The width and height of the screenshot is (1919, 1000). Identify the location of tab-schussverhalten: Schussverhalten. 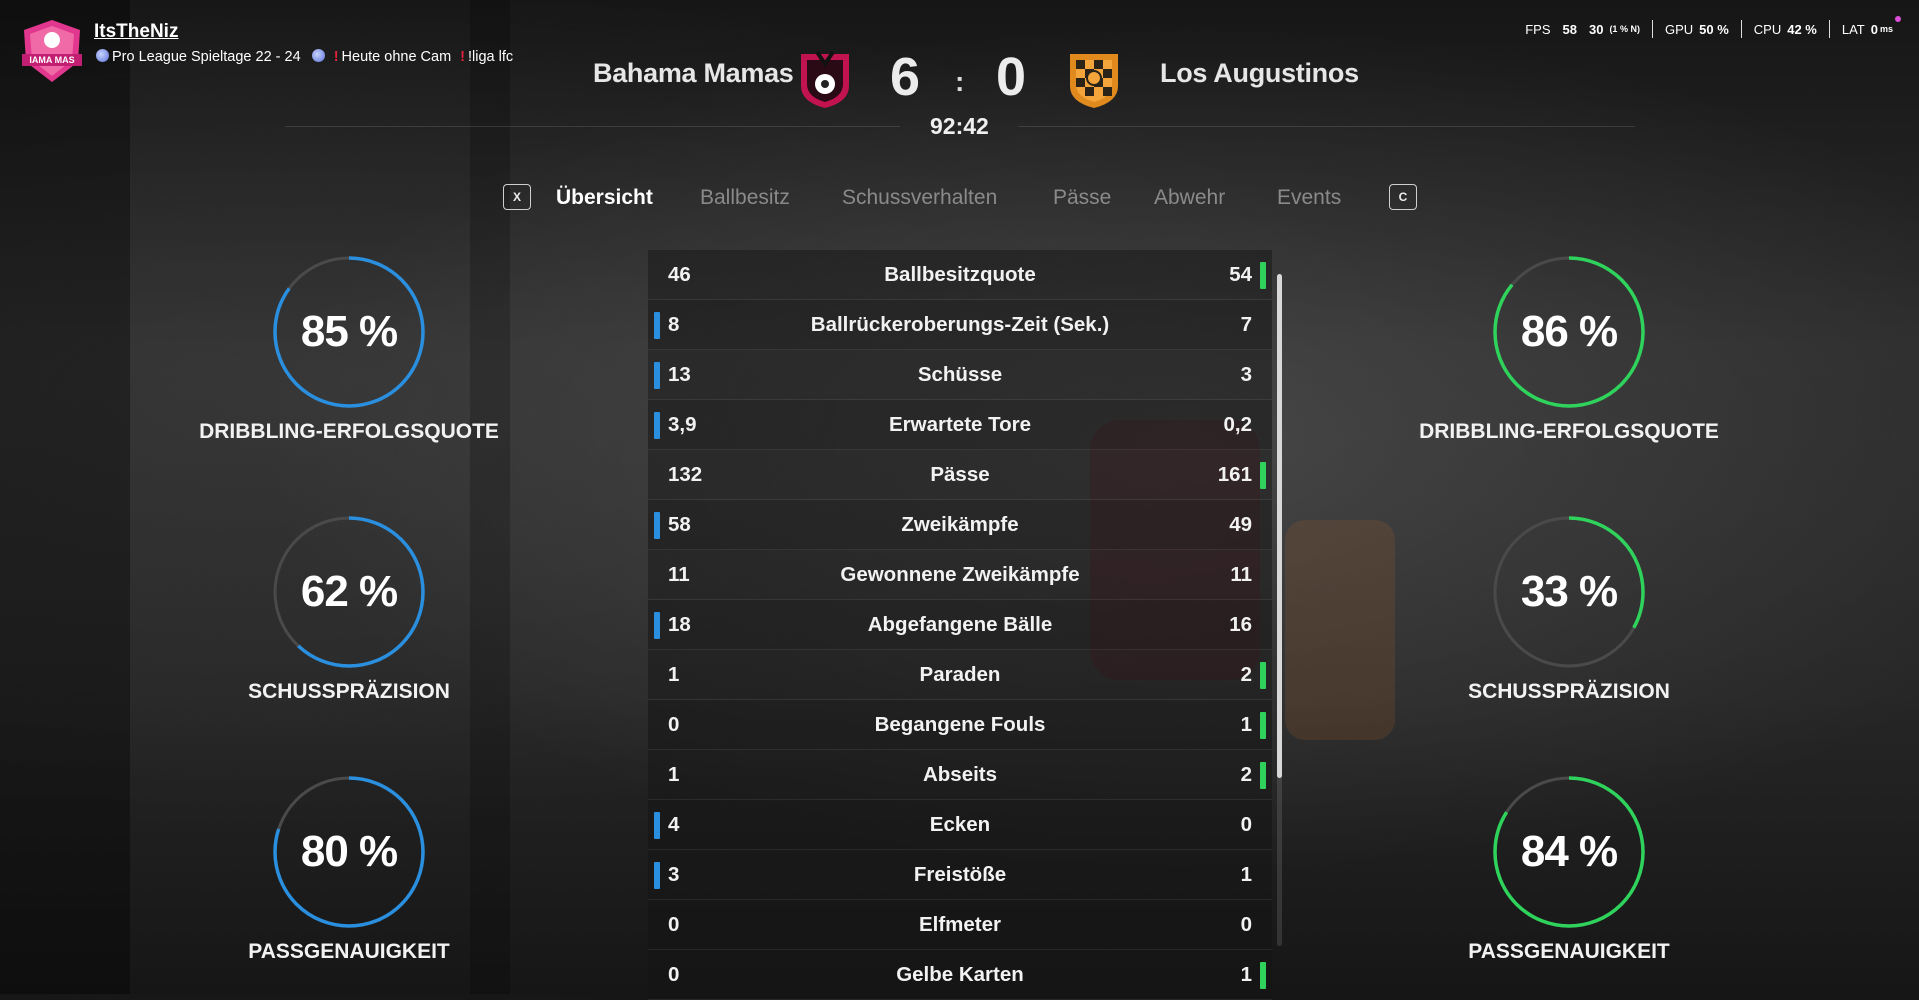
(919, 198).